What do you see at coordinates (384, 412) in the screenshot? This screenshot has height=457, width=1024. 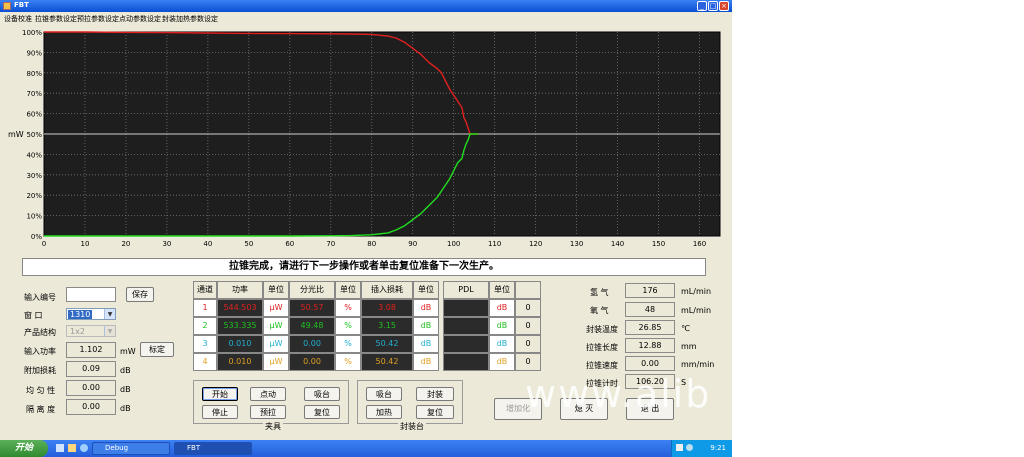 I see `heat-button: 加热` at bounding box center [384, 412].